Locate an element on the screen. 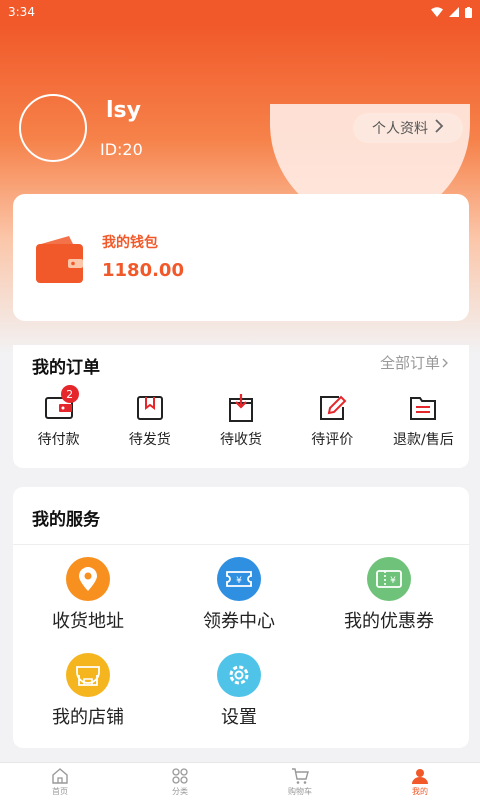 This screenshot has width=480, height=800. signal-icon is located at coordinates (454, 12).